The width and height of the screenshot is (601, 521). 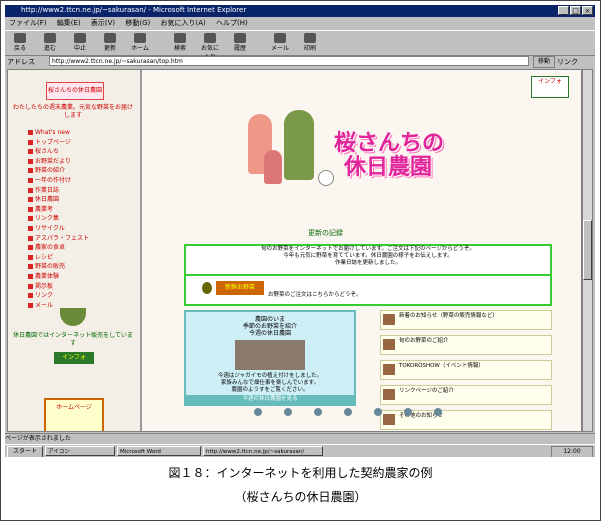 What do you see at coordinates (75, 229) in the screenshot?
I see `nav-item: リサイクル` at bounding box center [75, 229].